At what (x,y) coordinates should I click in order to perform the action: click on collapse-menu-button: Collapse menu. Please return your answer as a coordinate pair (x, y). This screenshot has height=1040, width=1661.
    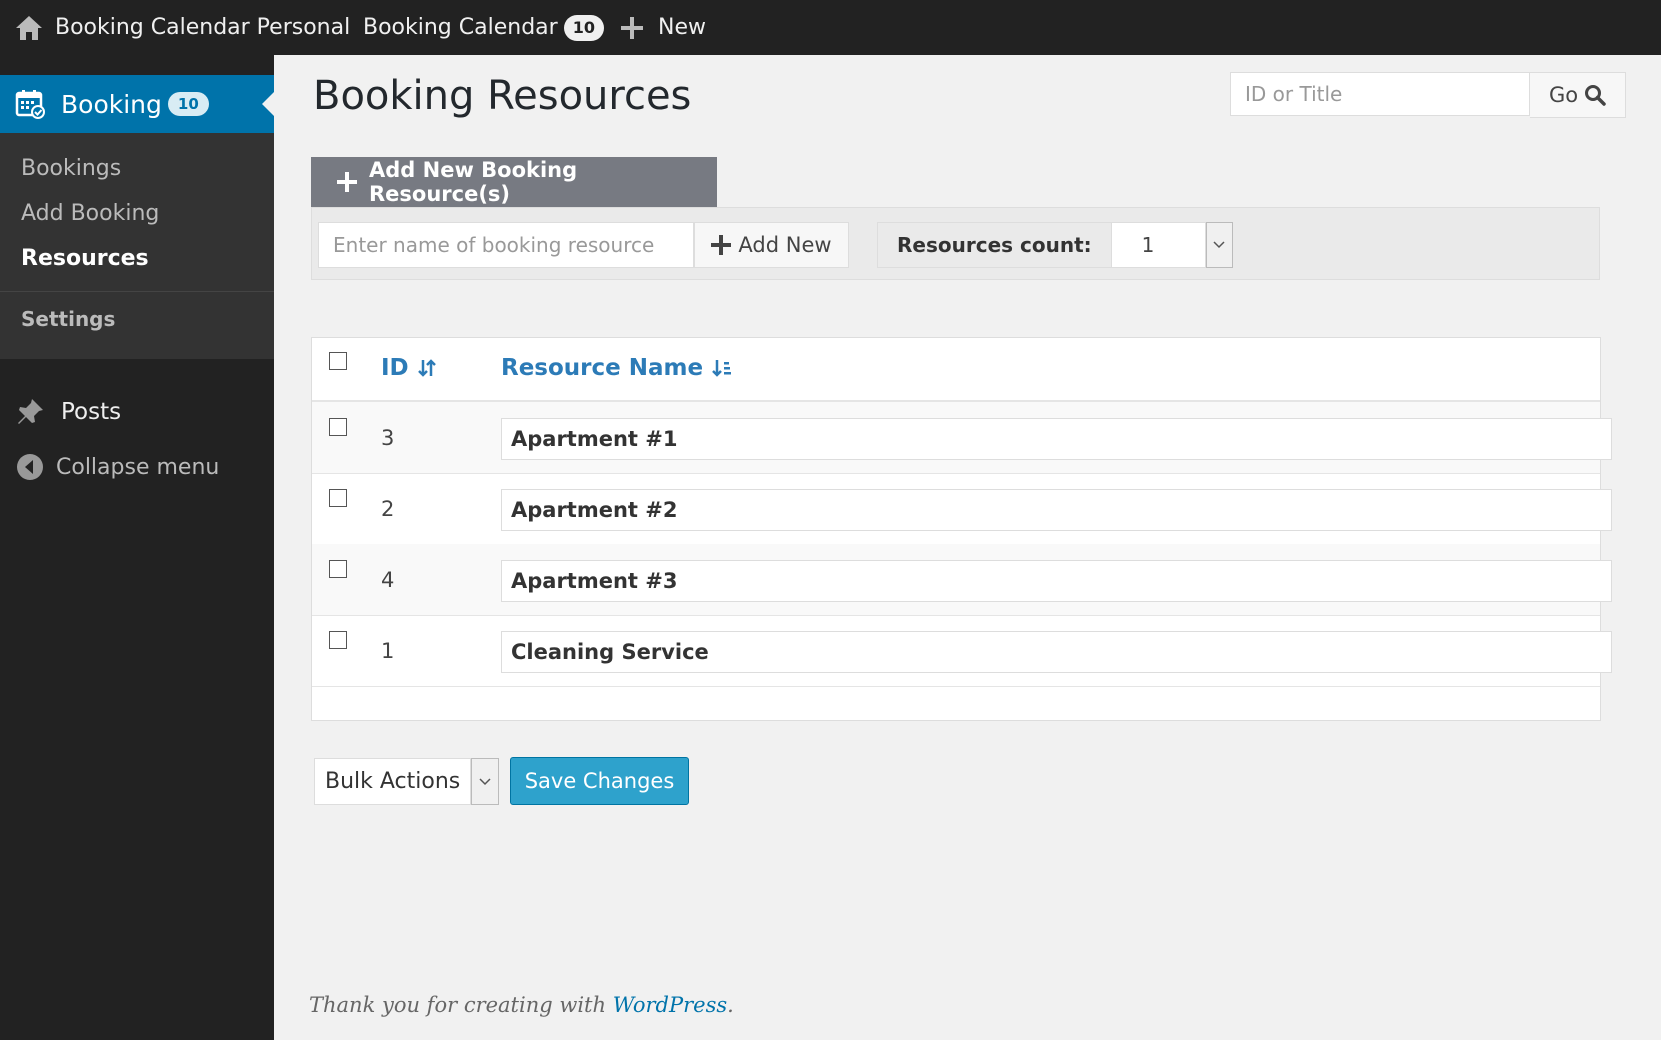
    Looking at the image, I should click on (137, 467).